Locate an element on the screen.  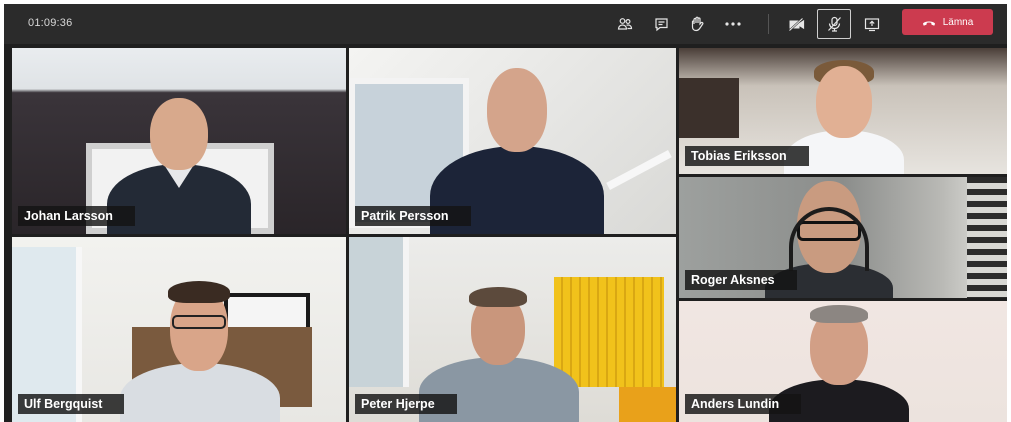
window is located at coordinates (379, 312).